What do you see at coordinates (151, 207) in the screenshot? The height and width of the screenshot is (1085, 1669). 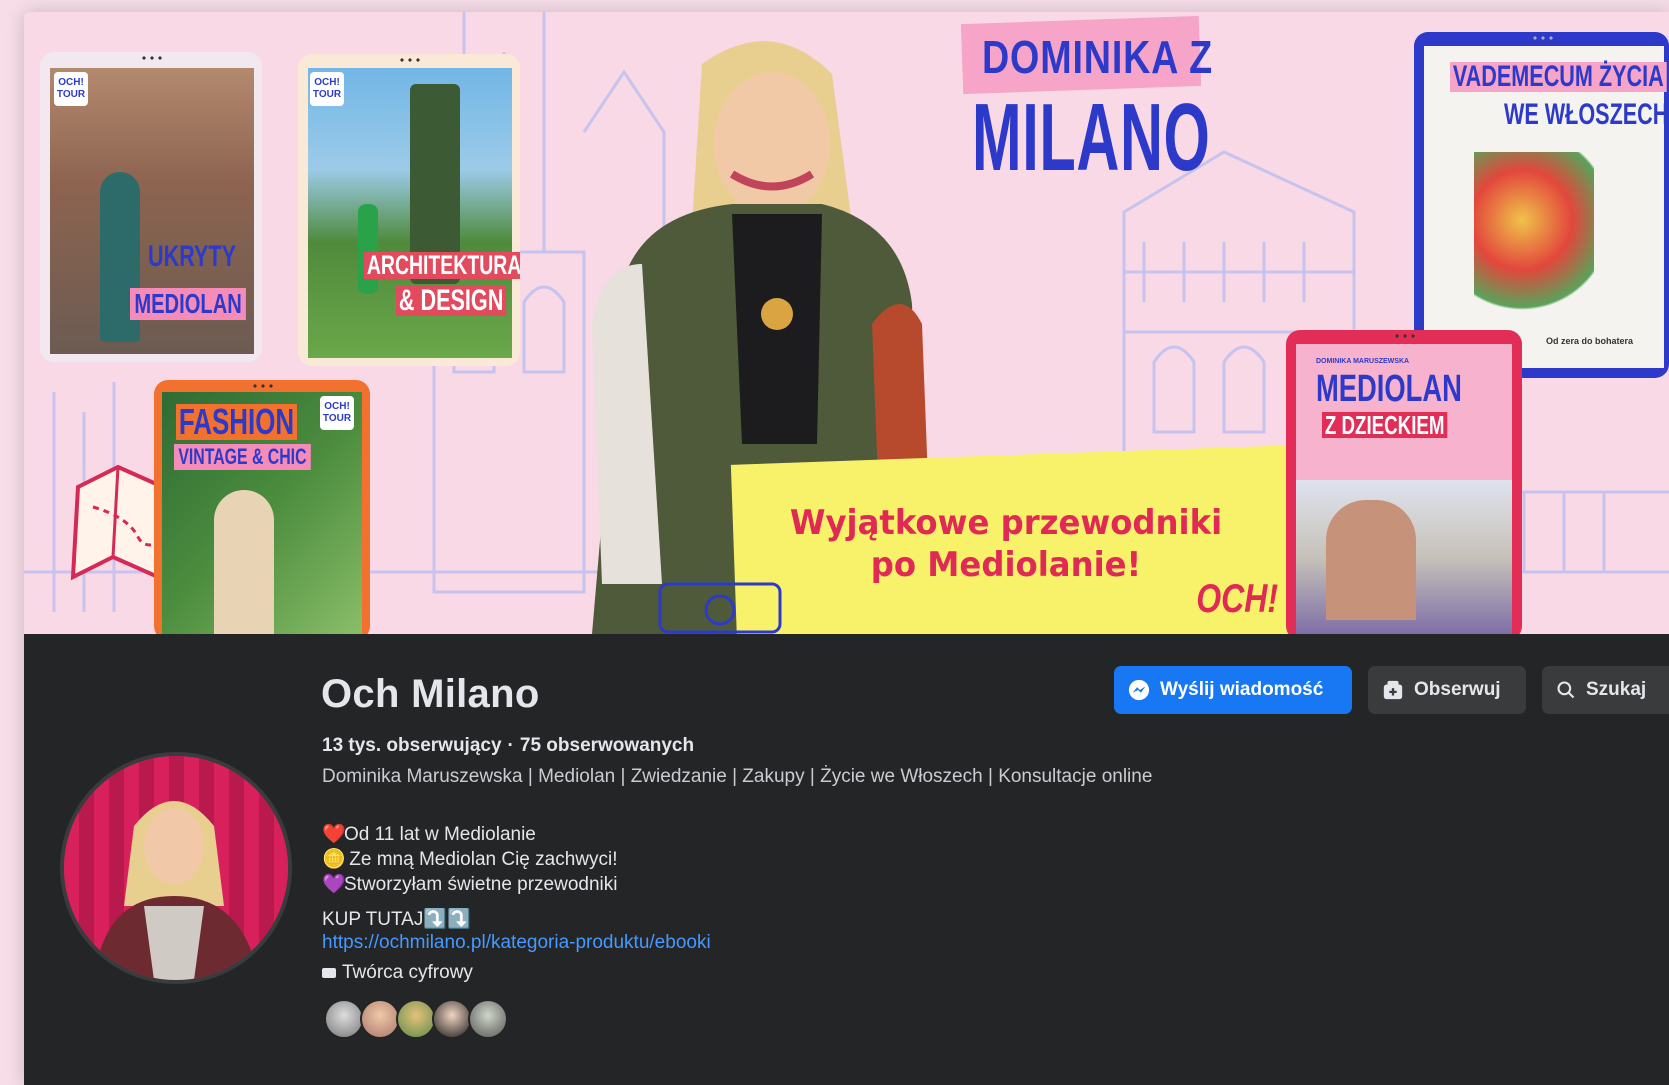 I see `book-ukryty-mediolan: OCH! TOUR UKRYTY MEDIOLAN` at bounding box center [151, 207].